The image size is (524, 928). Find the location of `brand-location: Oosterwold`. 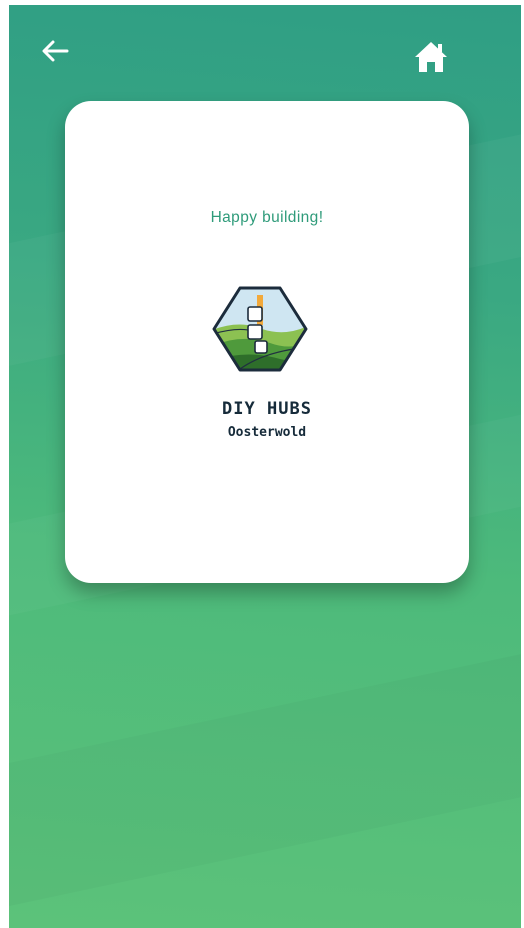

brand-location: Oosterwold is located at coordinates (267, 432).